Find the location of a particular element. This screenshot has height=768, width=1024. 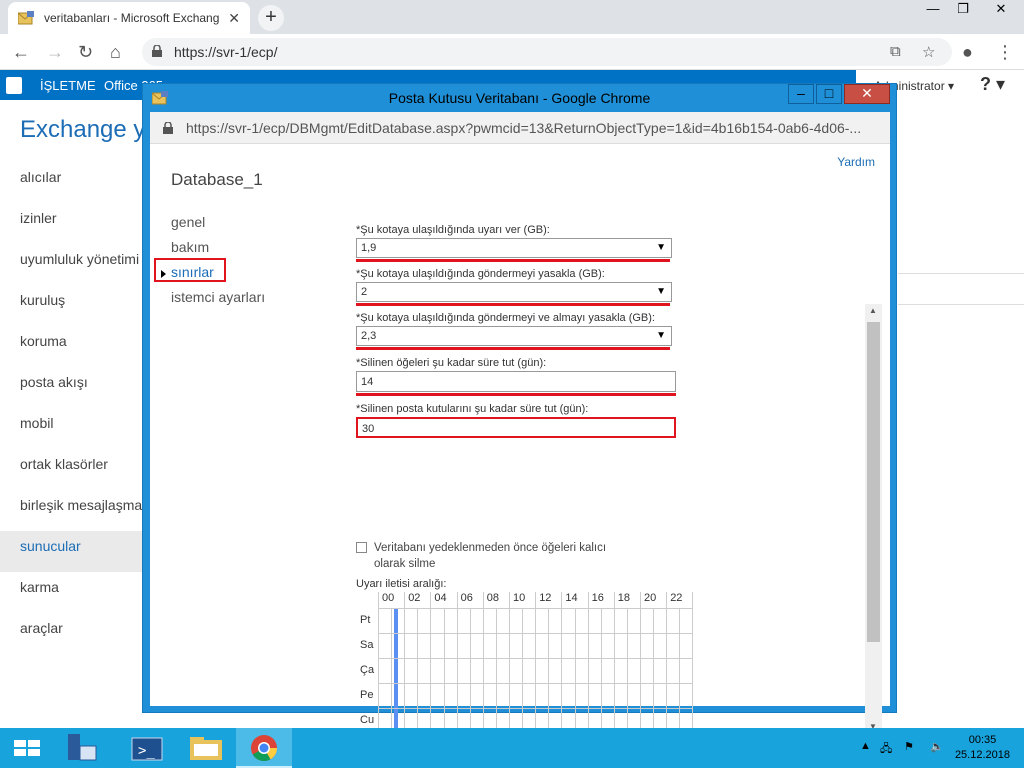

sidebar-item-alicilar: alıcılar is located at coordinates (75, 182).